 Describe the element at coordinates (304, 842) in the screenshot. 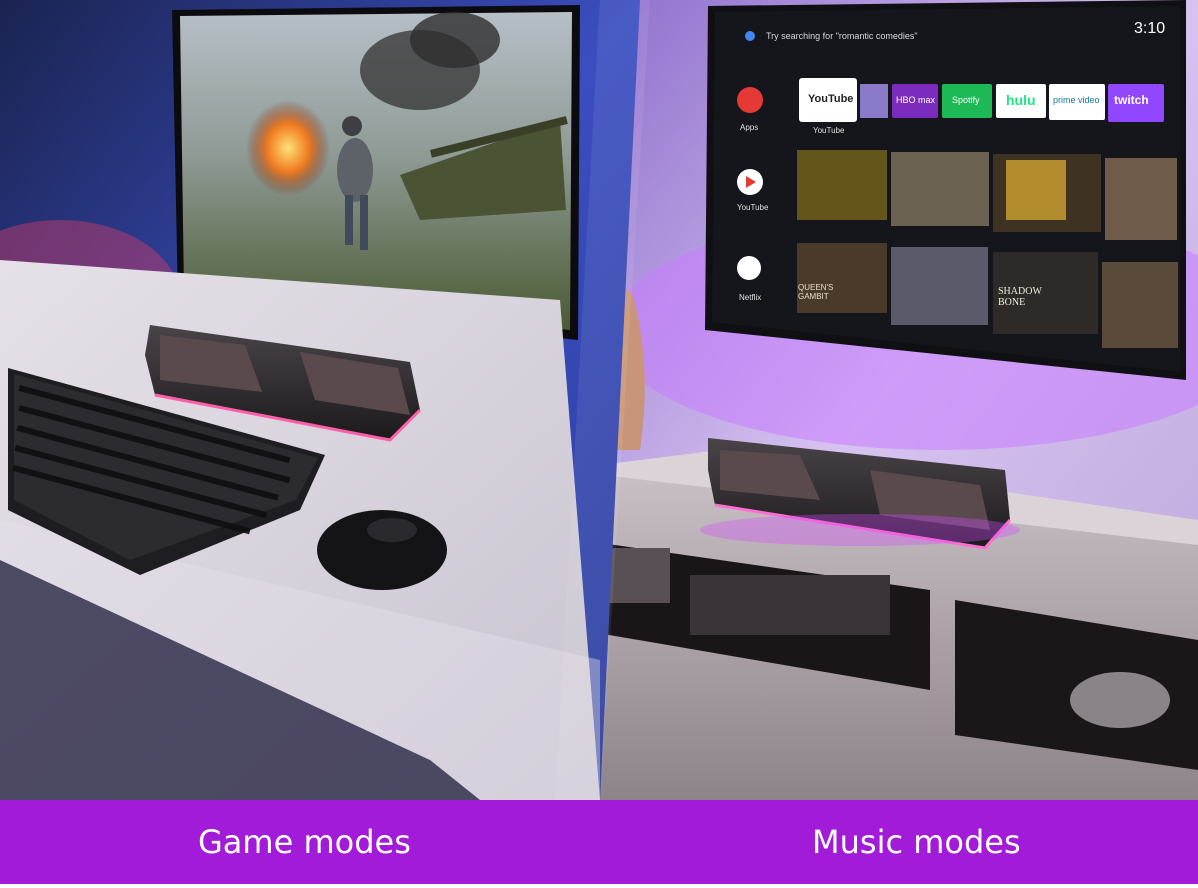

I see `game-modes-caption: Game modes` at that location.